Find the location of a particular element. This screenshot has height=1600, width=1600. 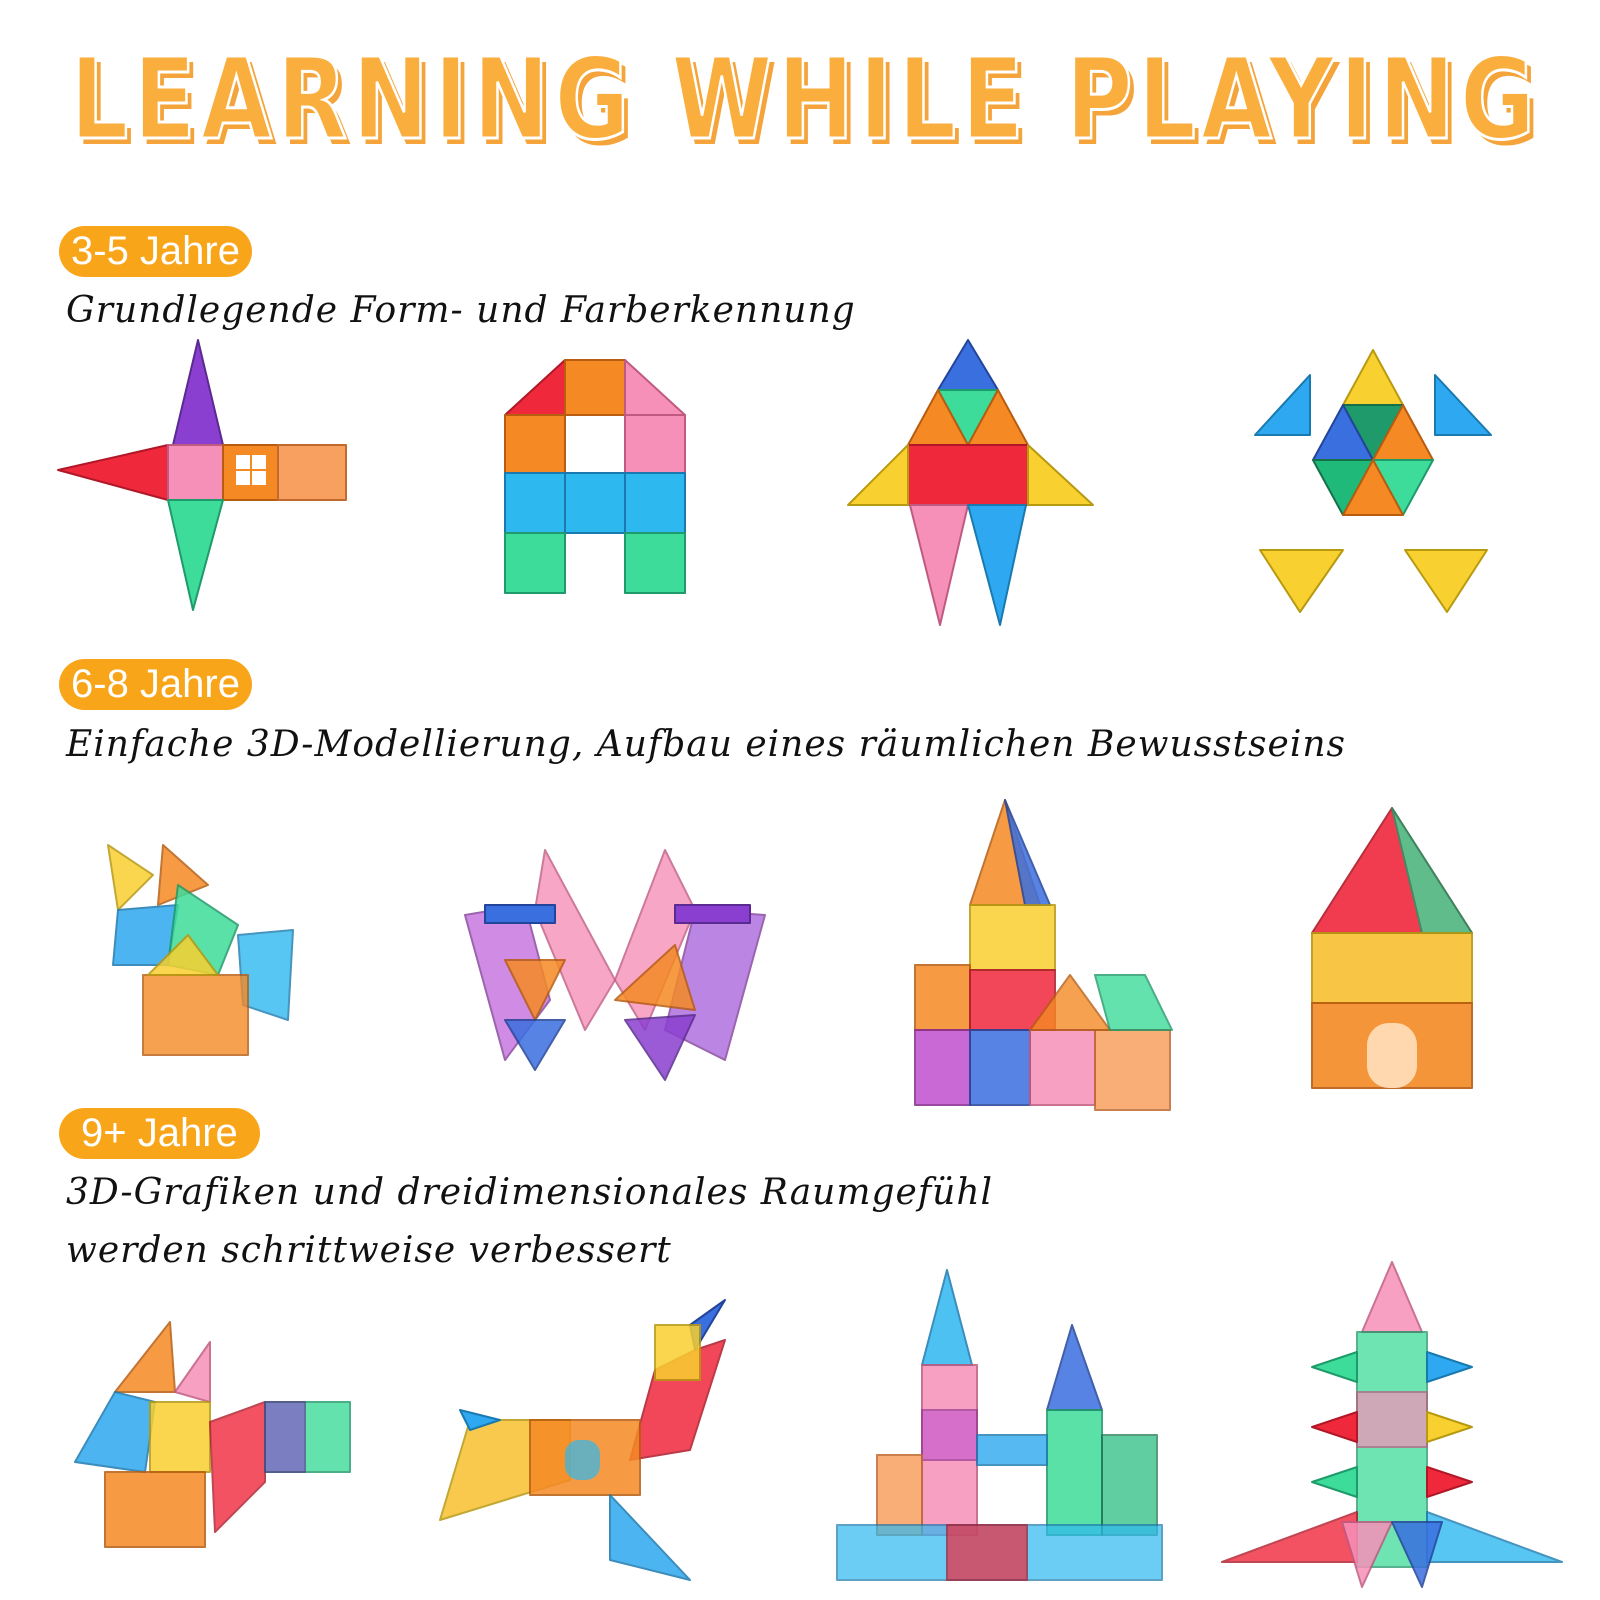

model-turtle is located at coordinates (1373, 482).